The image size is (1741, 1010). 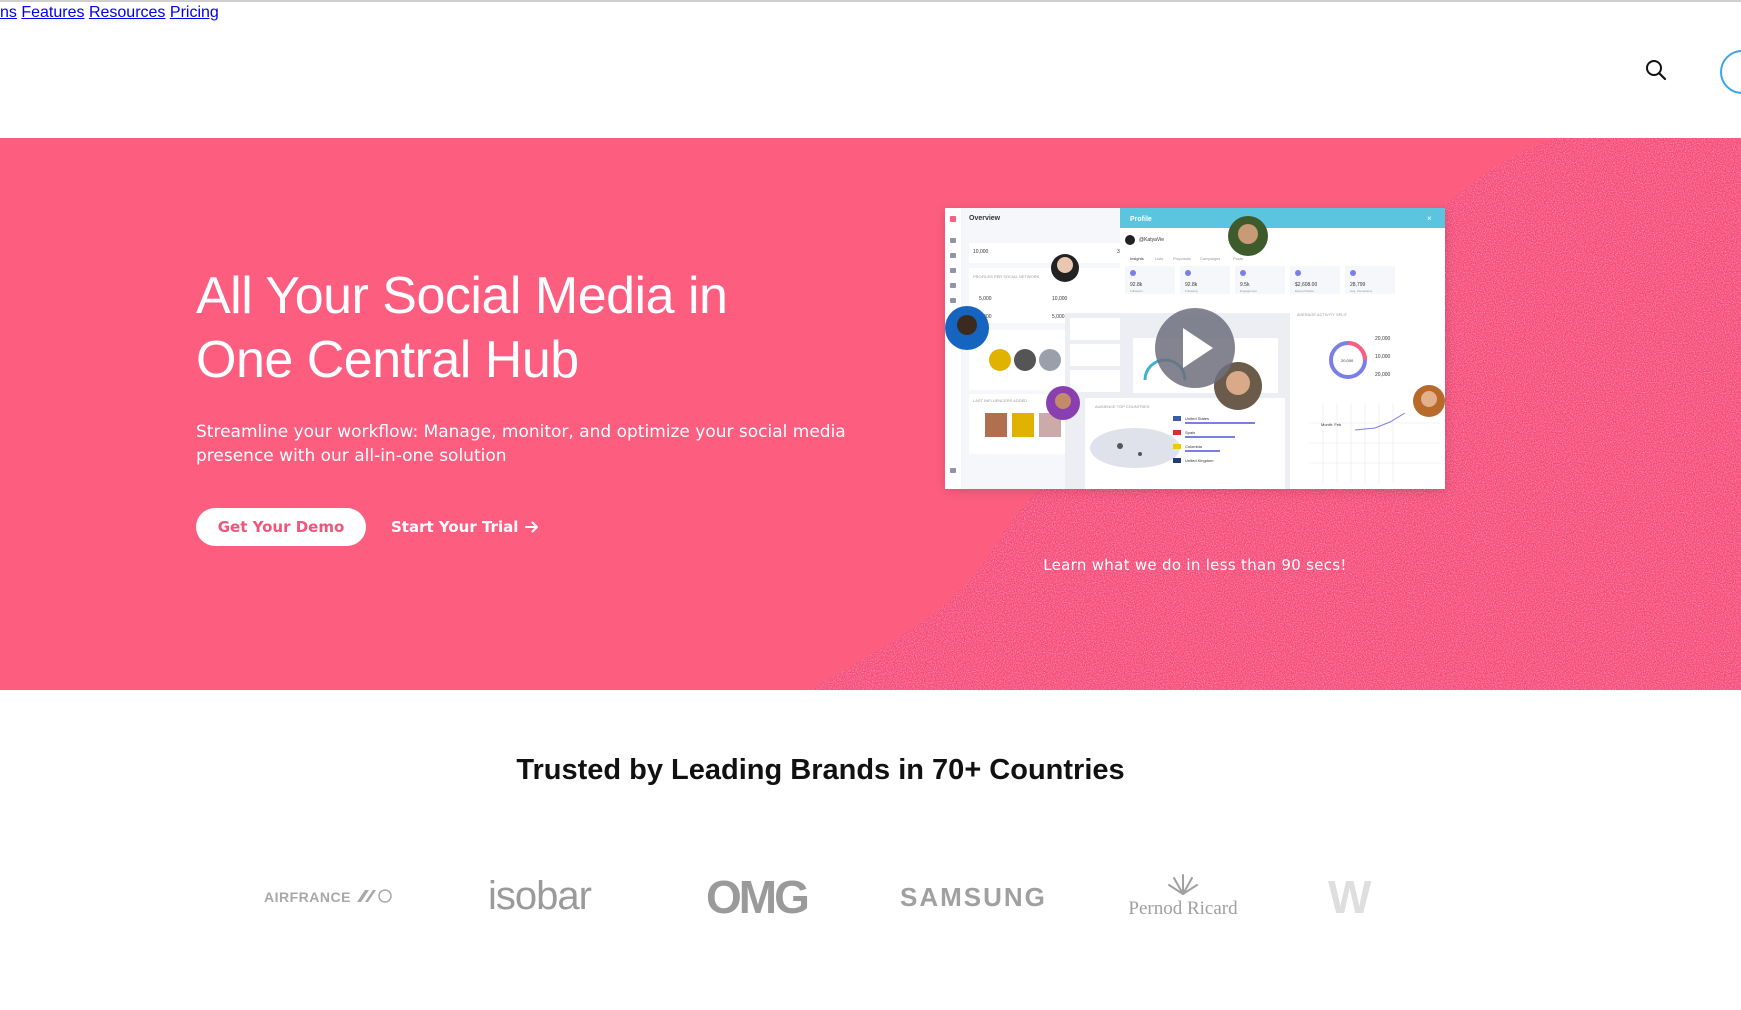 I want to click on account-circle-icon, so click(x=1730, y=72).